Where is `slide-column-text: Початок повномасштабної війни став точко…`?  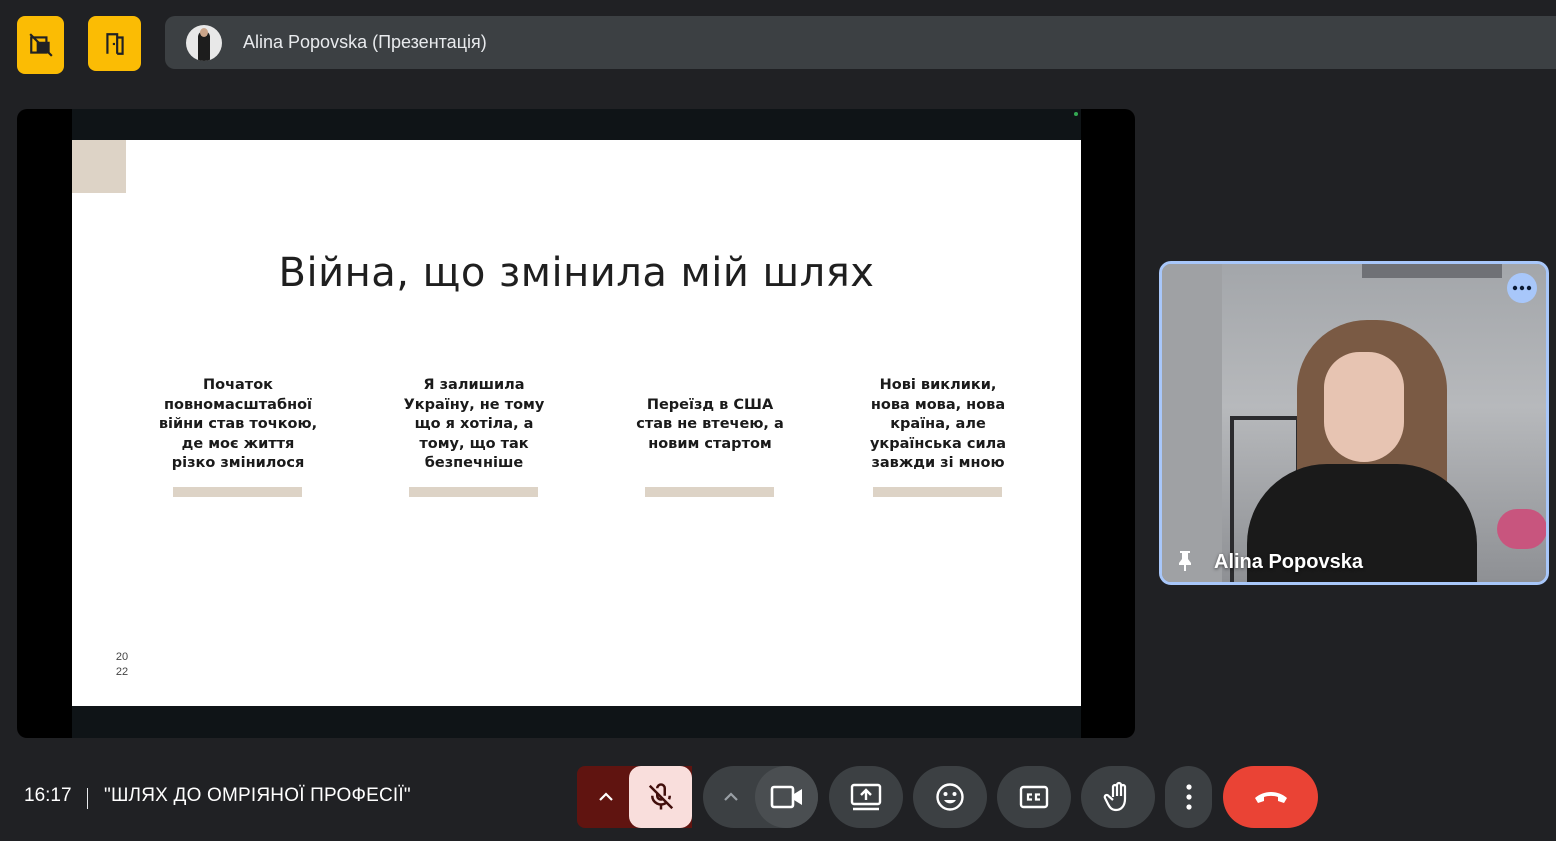
slide-column-text: Початок повномасштабної війни став точко… is located at coordinates (238, 424).